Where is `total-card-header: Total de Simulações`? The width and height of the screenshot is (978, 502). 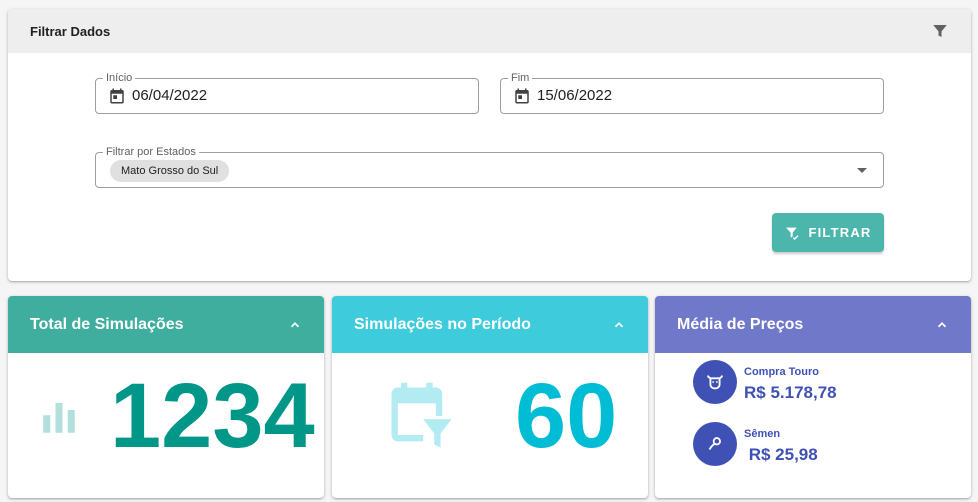 total-card-header: Total de Simulações is located at coordinates (166, 324).